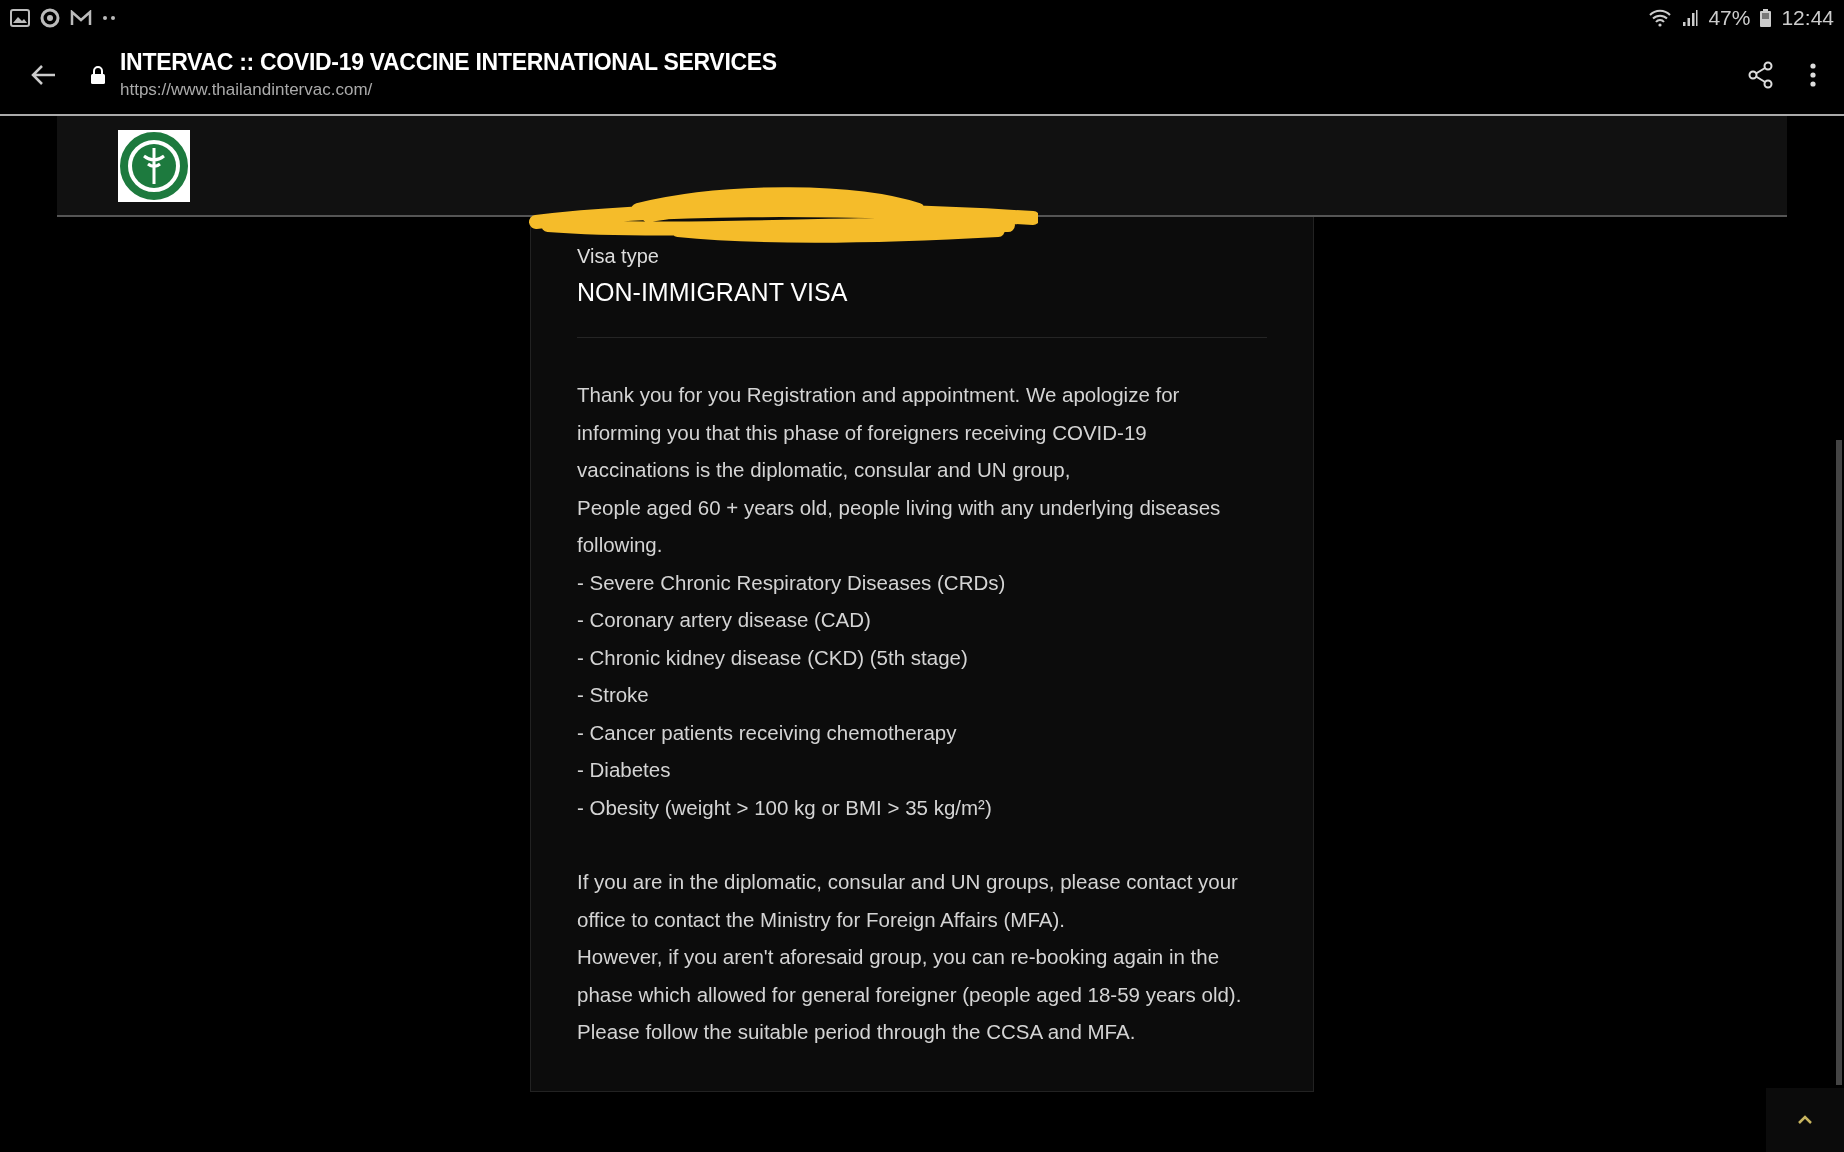 The image size is (1844, 1152). I want to click on caret-icon, so click(1805, 1120).